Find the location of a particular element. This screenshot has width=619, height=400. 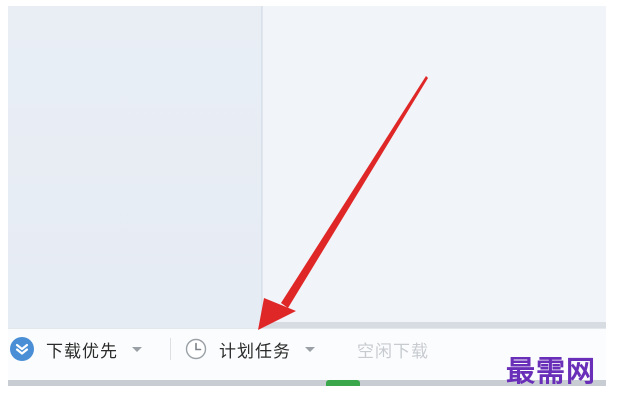

download-priority-label: 下载优先 is located at coordinates (82, 351).